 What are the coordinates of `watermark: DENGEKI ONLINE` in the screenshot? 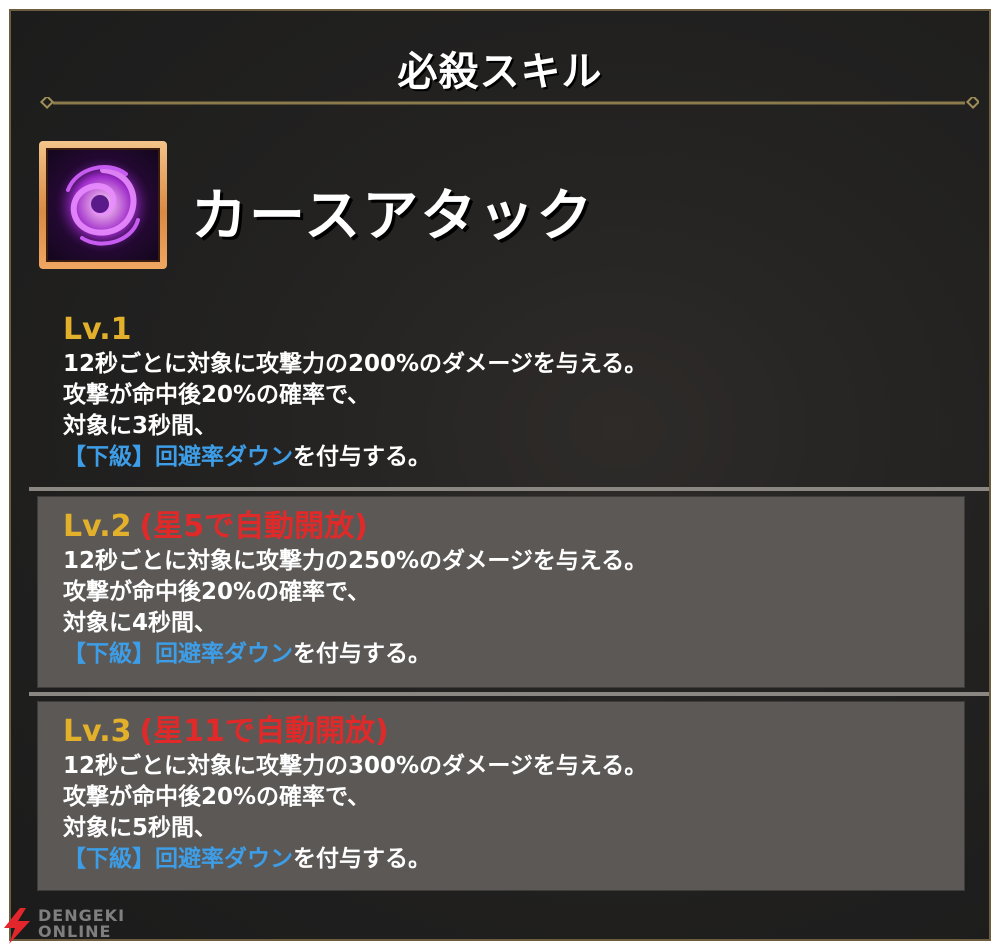 It's located at (70, 926).